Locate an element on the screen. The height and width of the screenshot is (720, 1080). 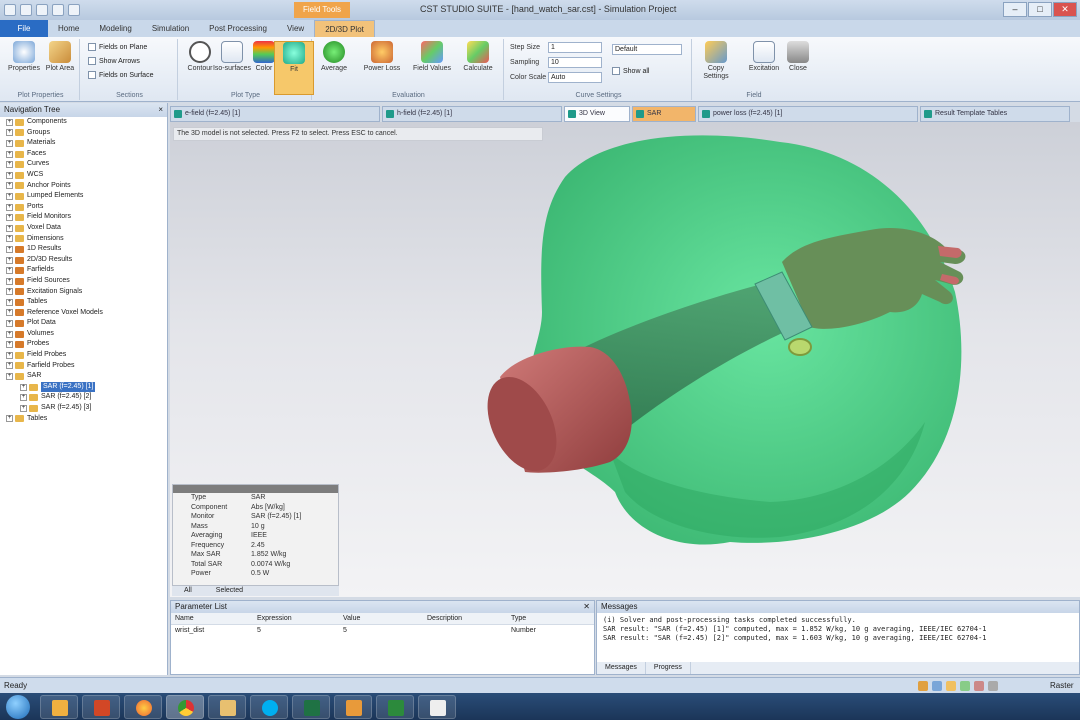
tab-2d-3d-plot: 2D/3D Plot is located at coordinates (344, 28).